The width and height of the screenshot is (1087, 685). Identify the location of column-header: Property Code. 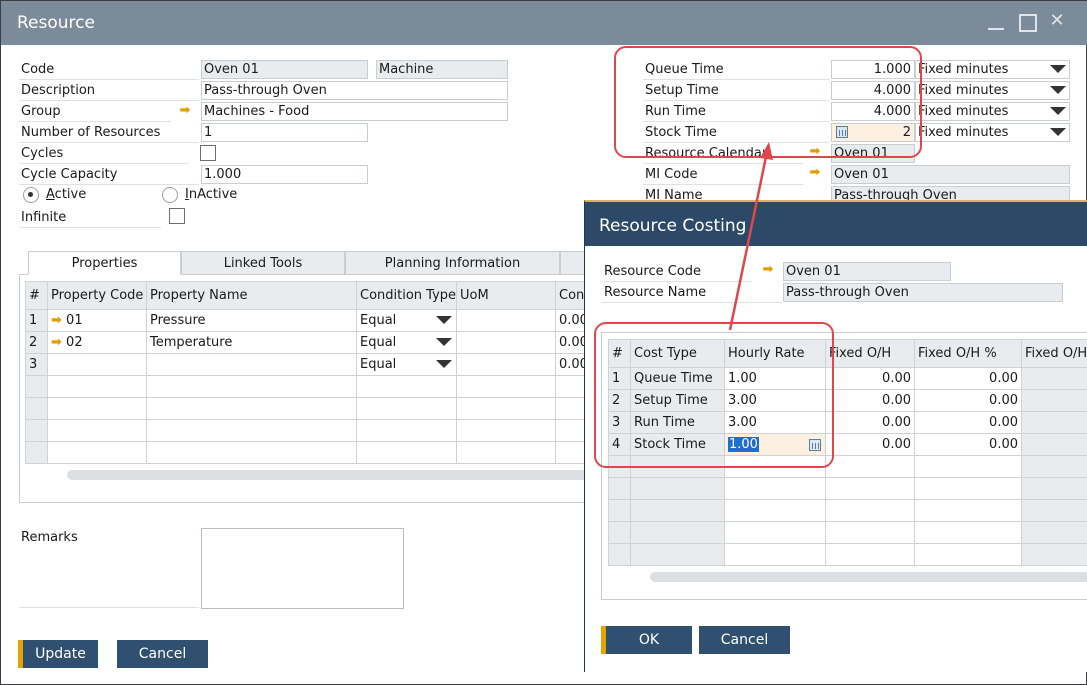
(97, 295).